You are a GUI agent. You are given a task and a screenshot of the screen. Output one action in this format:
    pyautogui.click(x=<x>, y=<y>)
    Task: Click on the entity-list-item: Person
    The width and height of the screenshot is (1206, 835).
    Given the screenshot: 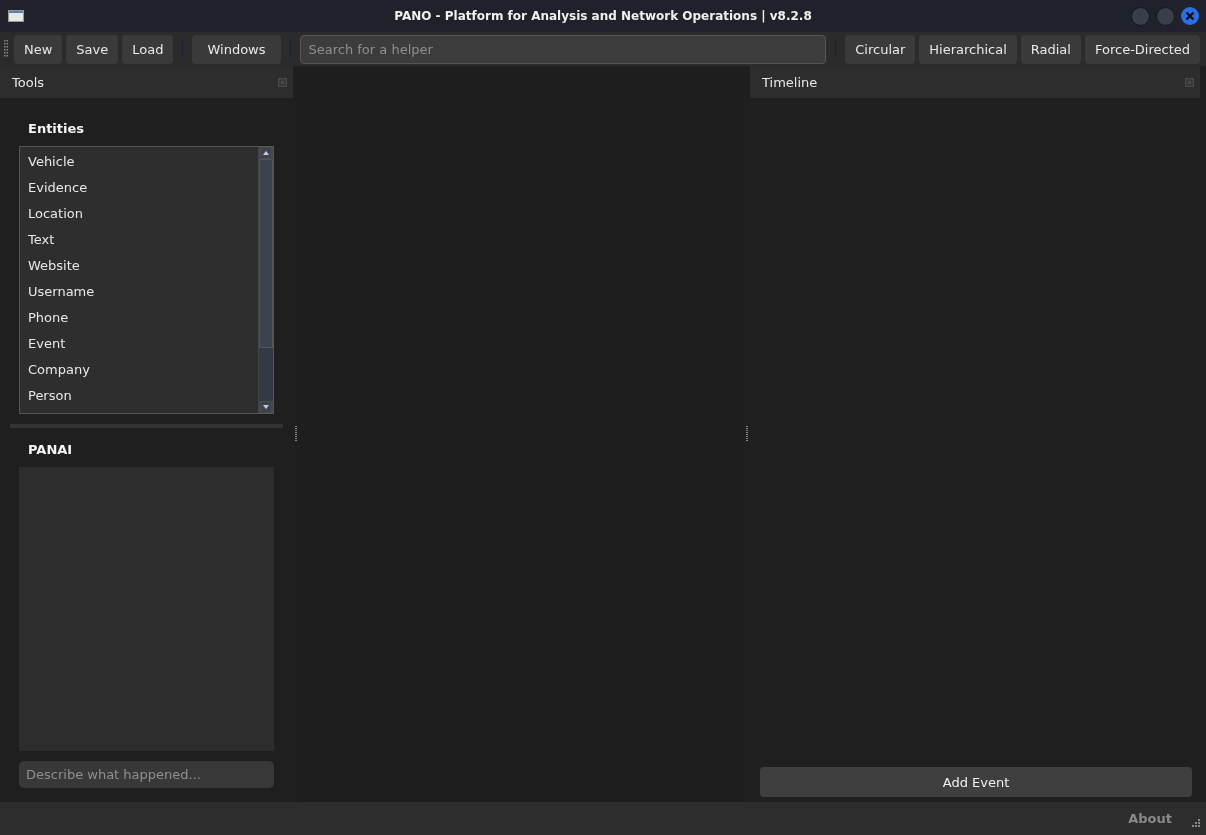 What is the action you would take?
    pyautogui.click(x=139, y=396)
    